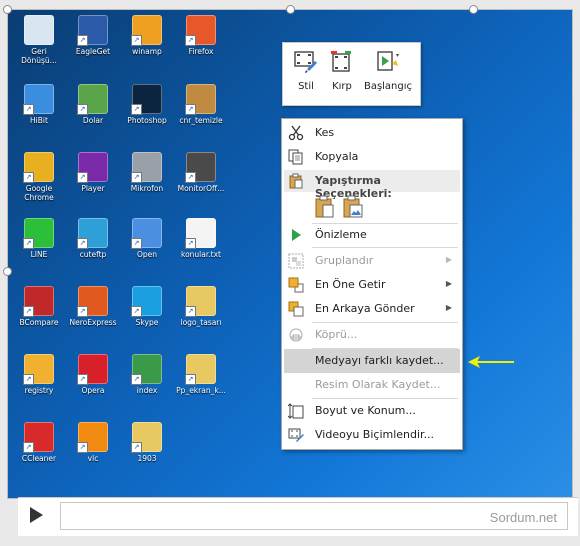 The width and height of the screenshot is (580, 546). I want to click on paste-keep-source-button, so click(325, 207).